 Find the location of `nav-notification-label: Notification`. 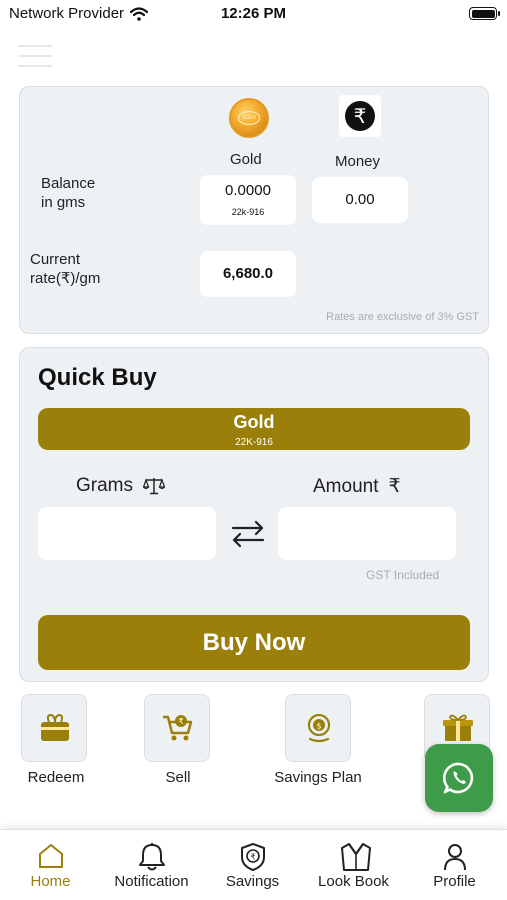

nav-notification-label: Notification is located at coordinates (151, 881).